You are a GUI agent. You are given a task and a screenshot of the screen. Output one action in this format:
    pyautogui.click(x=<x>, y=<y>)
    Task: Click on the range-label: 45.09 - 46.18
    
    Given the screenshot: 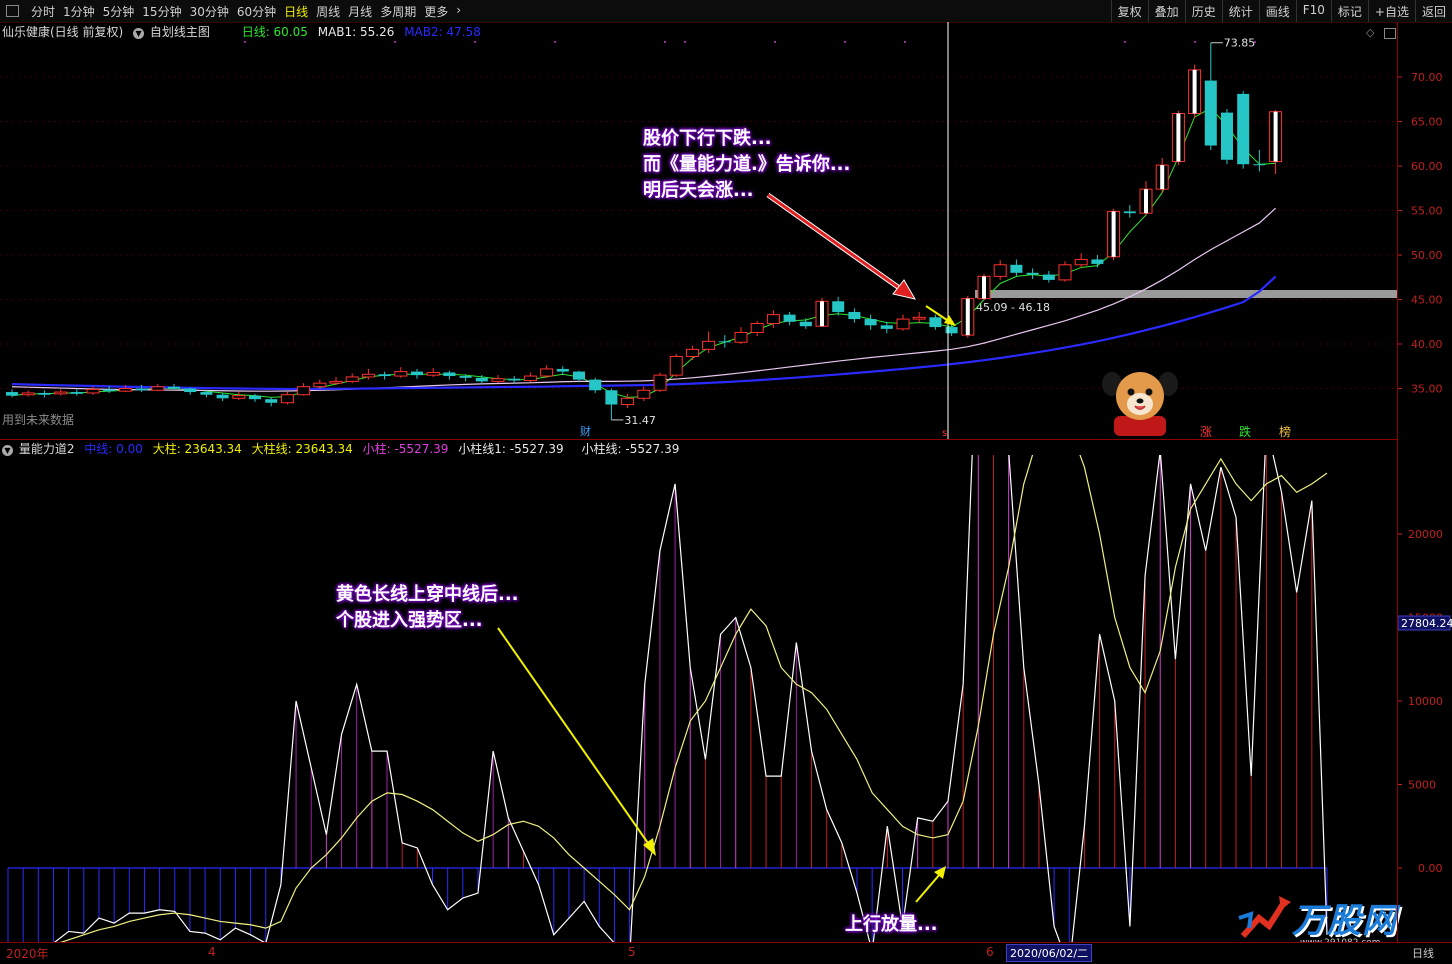 What is the action you would take?
    pyautogui.click(x=1013, y=307)
    